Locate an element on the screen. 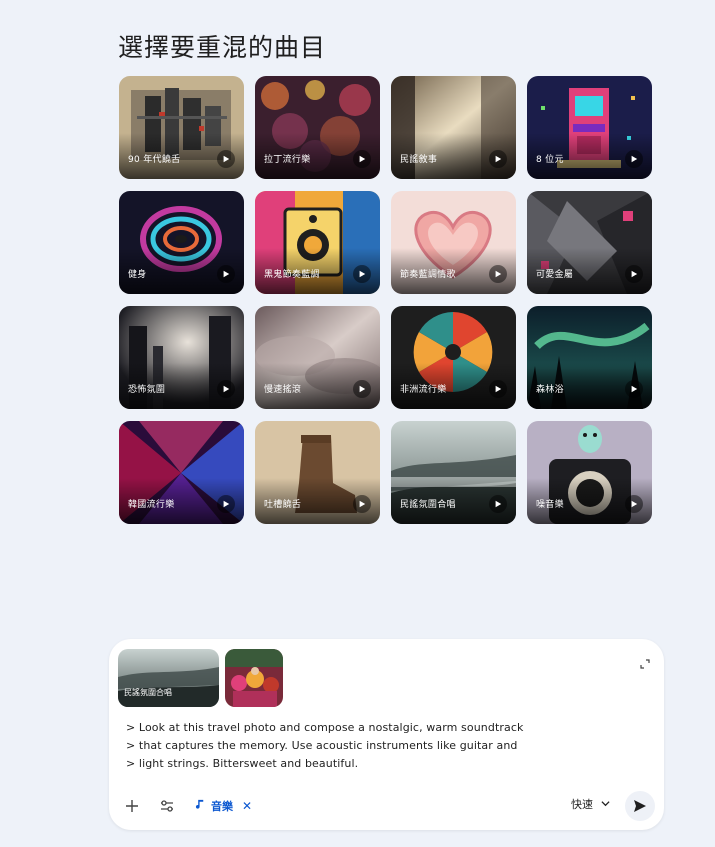 The image size is (715, 847). track-card: 恐怖氛圍 is located at coordinates (181, 357).